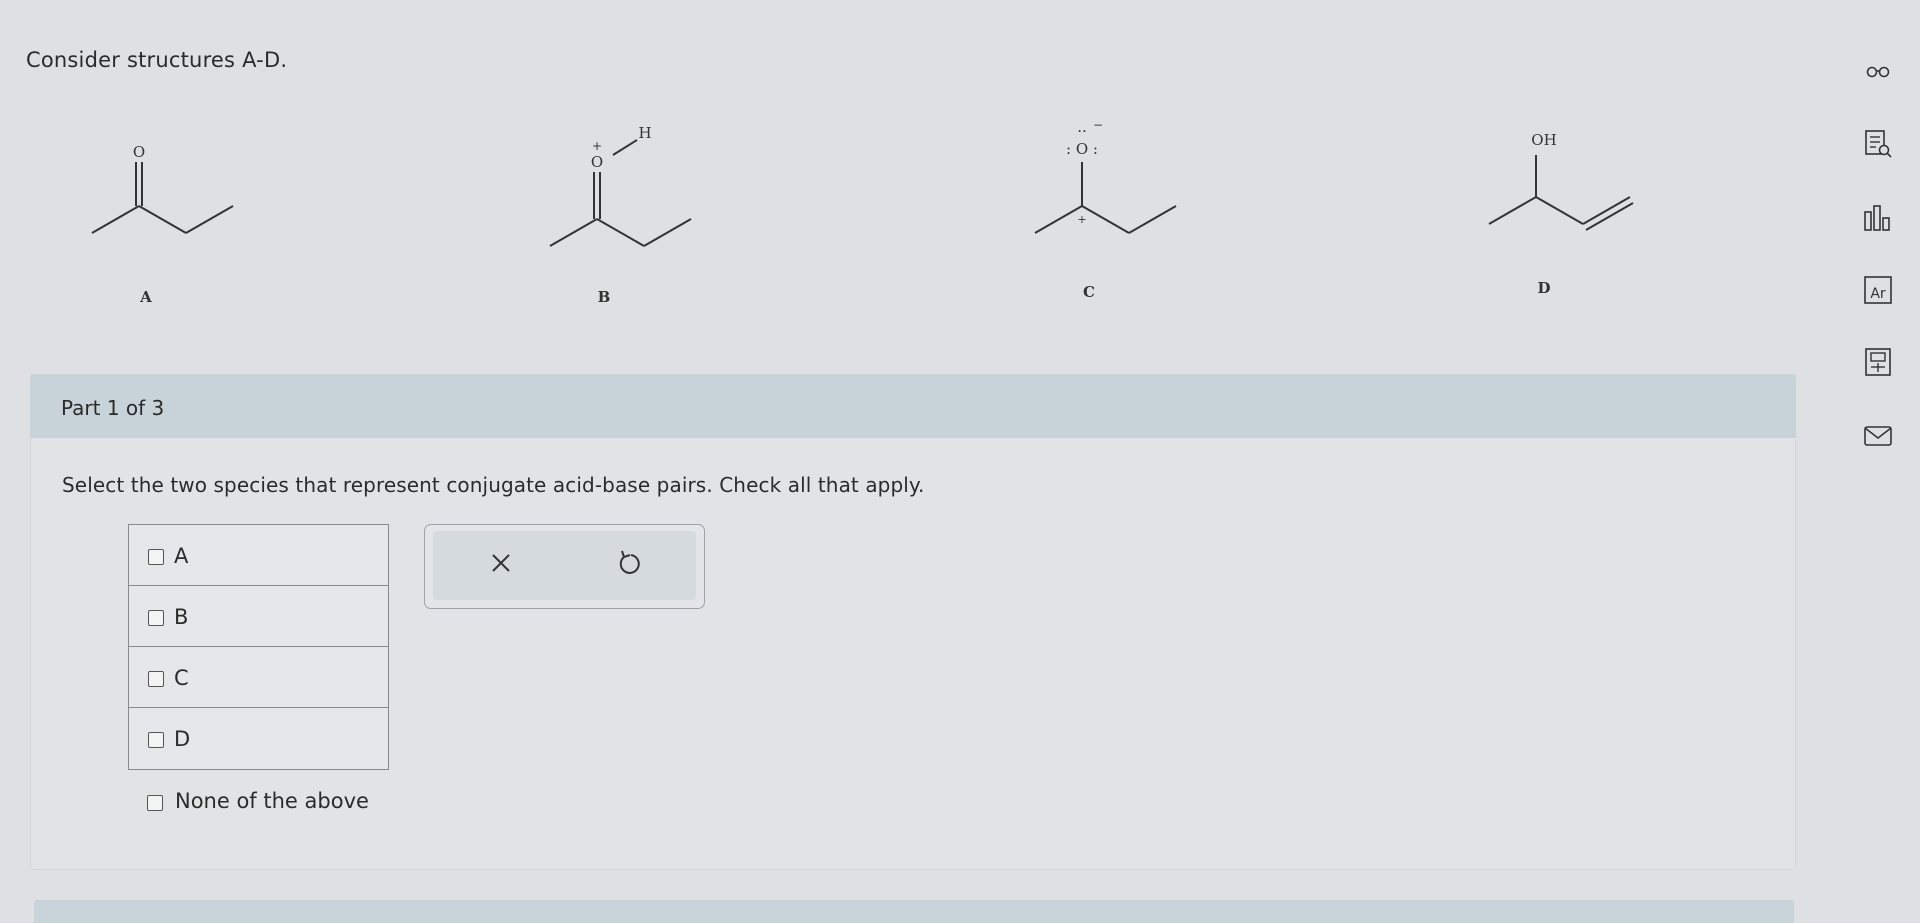 The height and width of the screenshot is (923, 1920). What do you see at coordinates (1081, 219) in the screenshot?
I see `structure-c-positive-charge: +` at bounding box center [1081, 219].